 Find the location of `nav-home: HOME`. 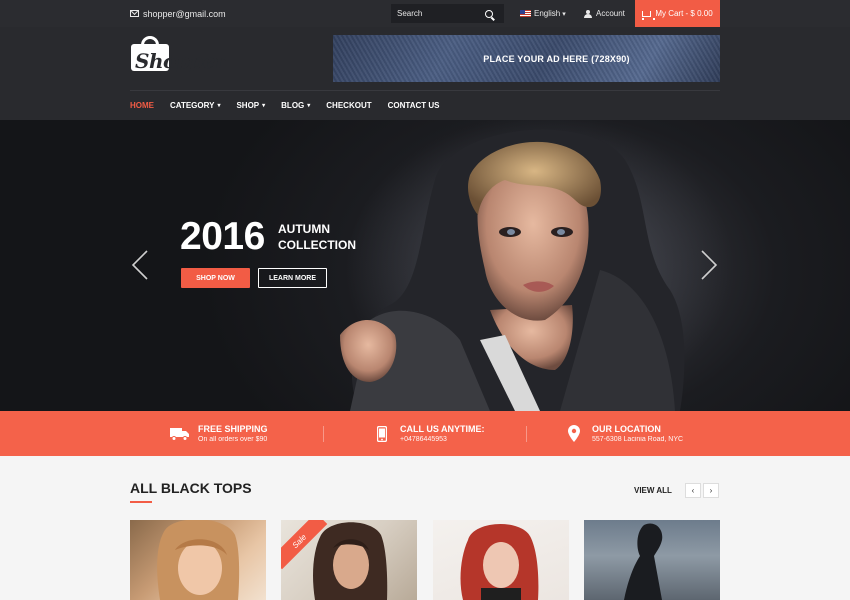

nav-home: HOME is located at coordinates (142, 105).